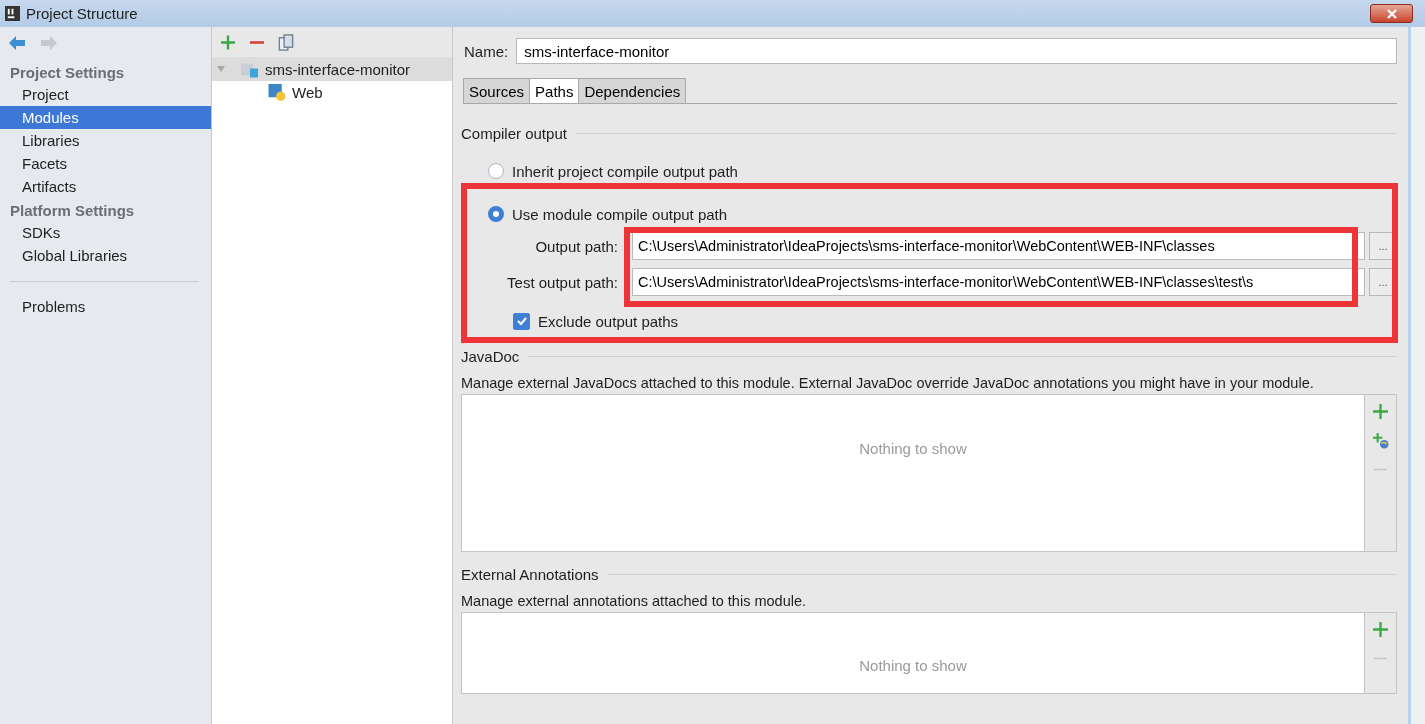 Image resolution: width=1425 pixels, height=724 pixels. I want to click on sidebar-item: Modules, so click(105, 117).